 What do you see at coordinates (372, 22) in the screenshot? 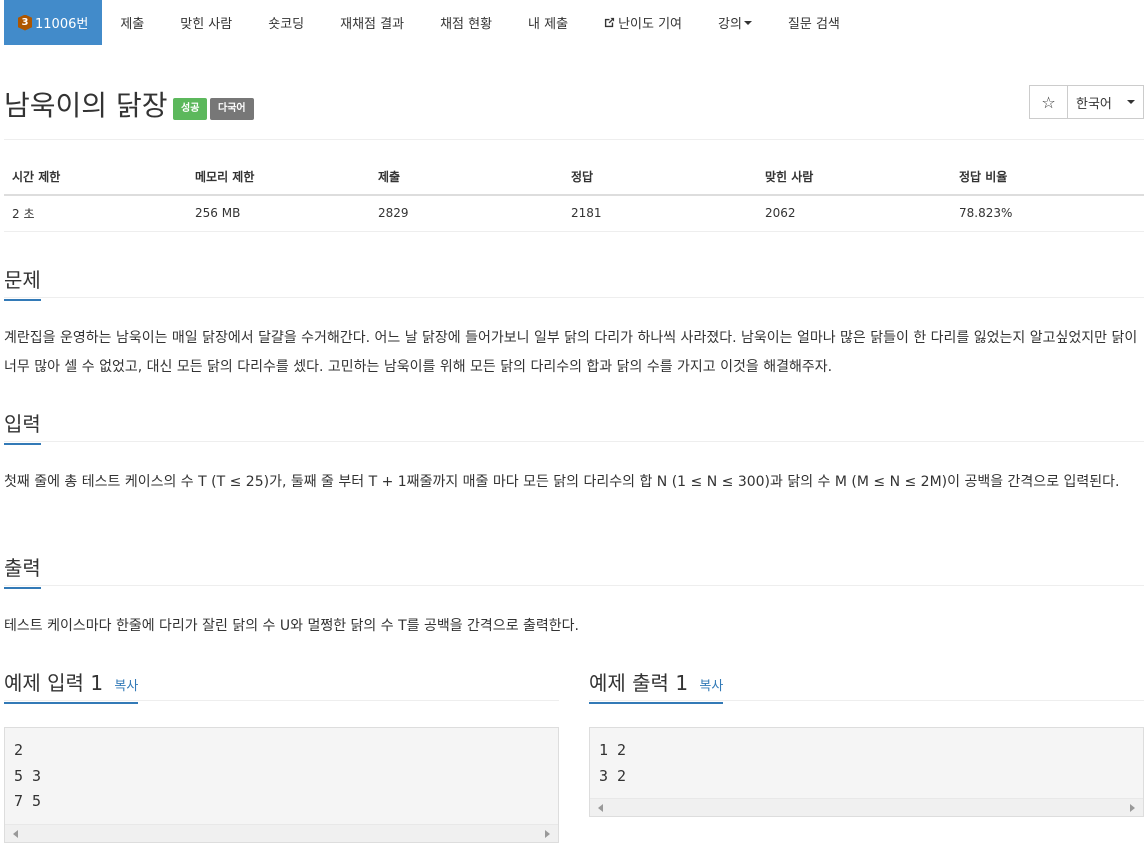
I see `nav-rejudge-results: 재채점 결과` at bounding box center [372, 22].